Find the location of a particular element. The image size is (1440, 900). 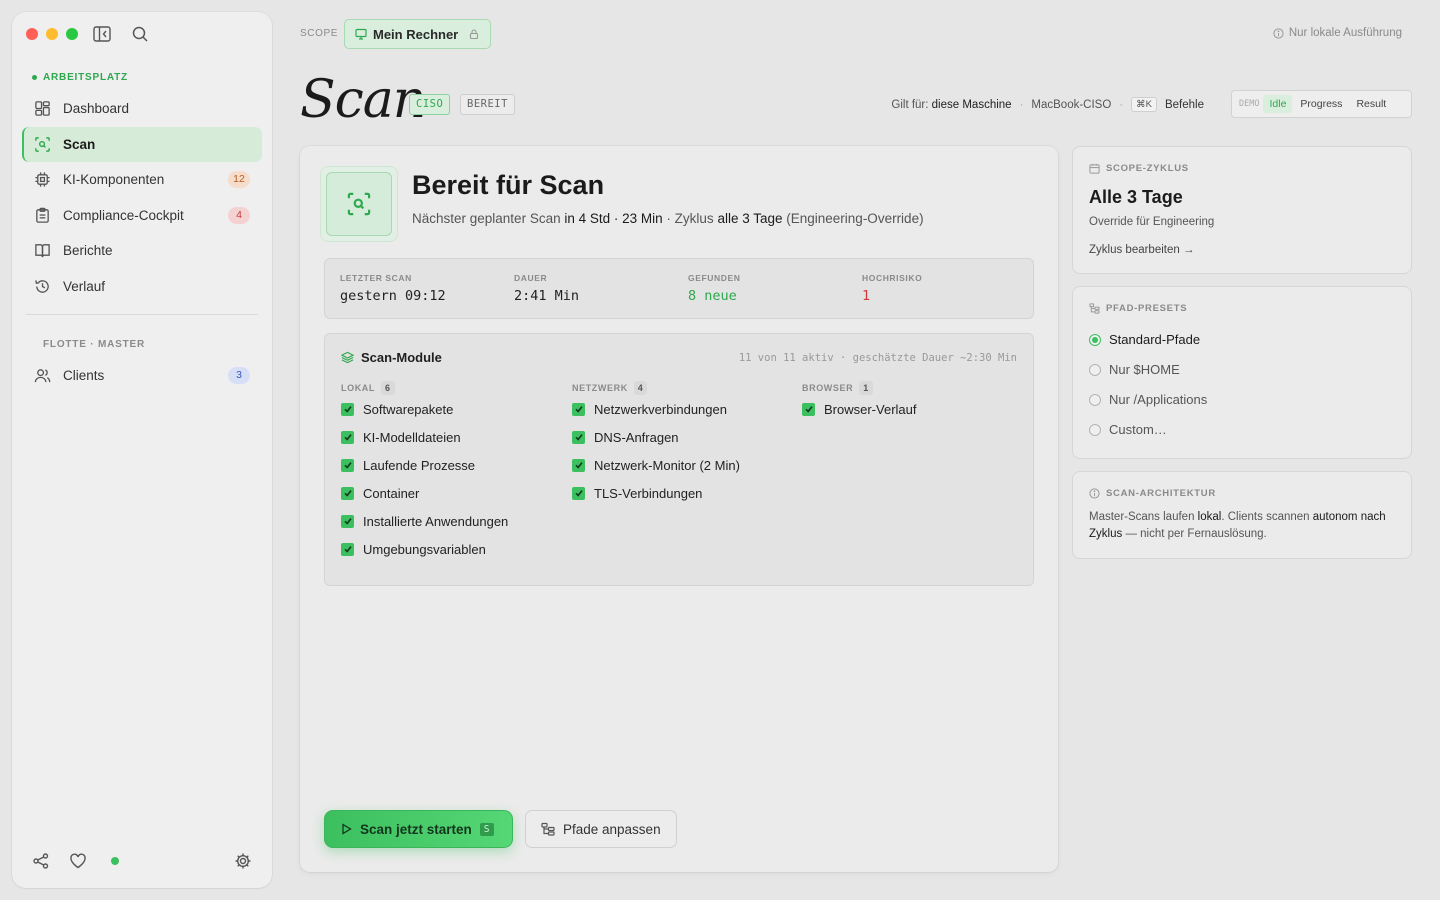

module-checkbox: KI-Modelldateien is located at coordinates (424, 437).